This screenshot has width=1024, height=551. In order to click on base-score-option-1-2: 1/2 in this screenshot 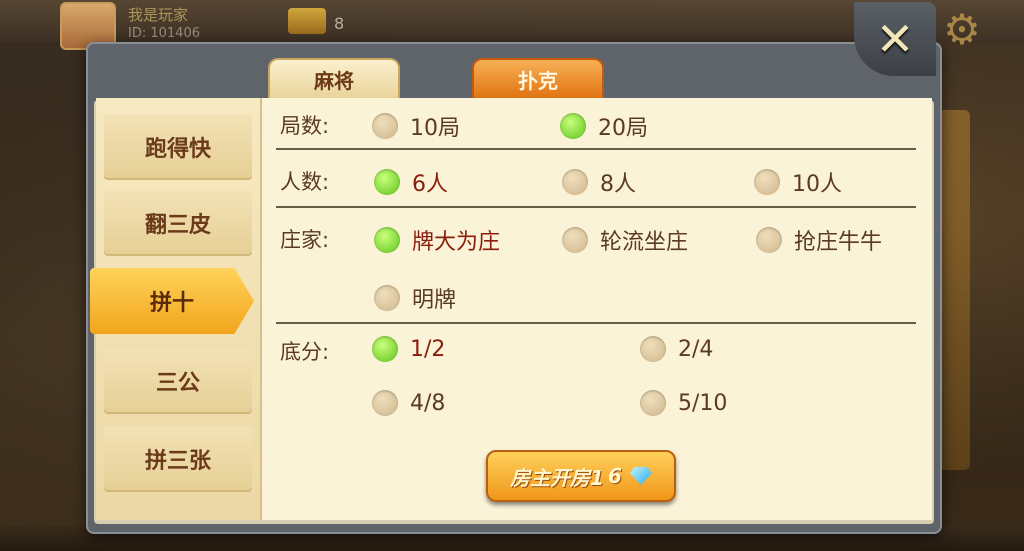, I will do `click(408, 349)`.